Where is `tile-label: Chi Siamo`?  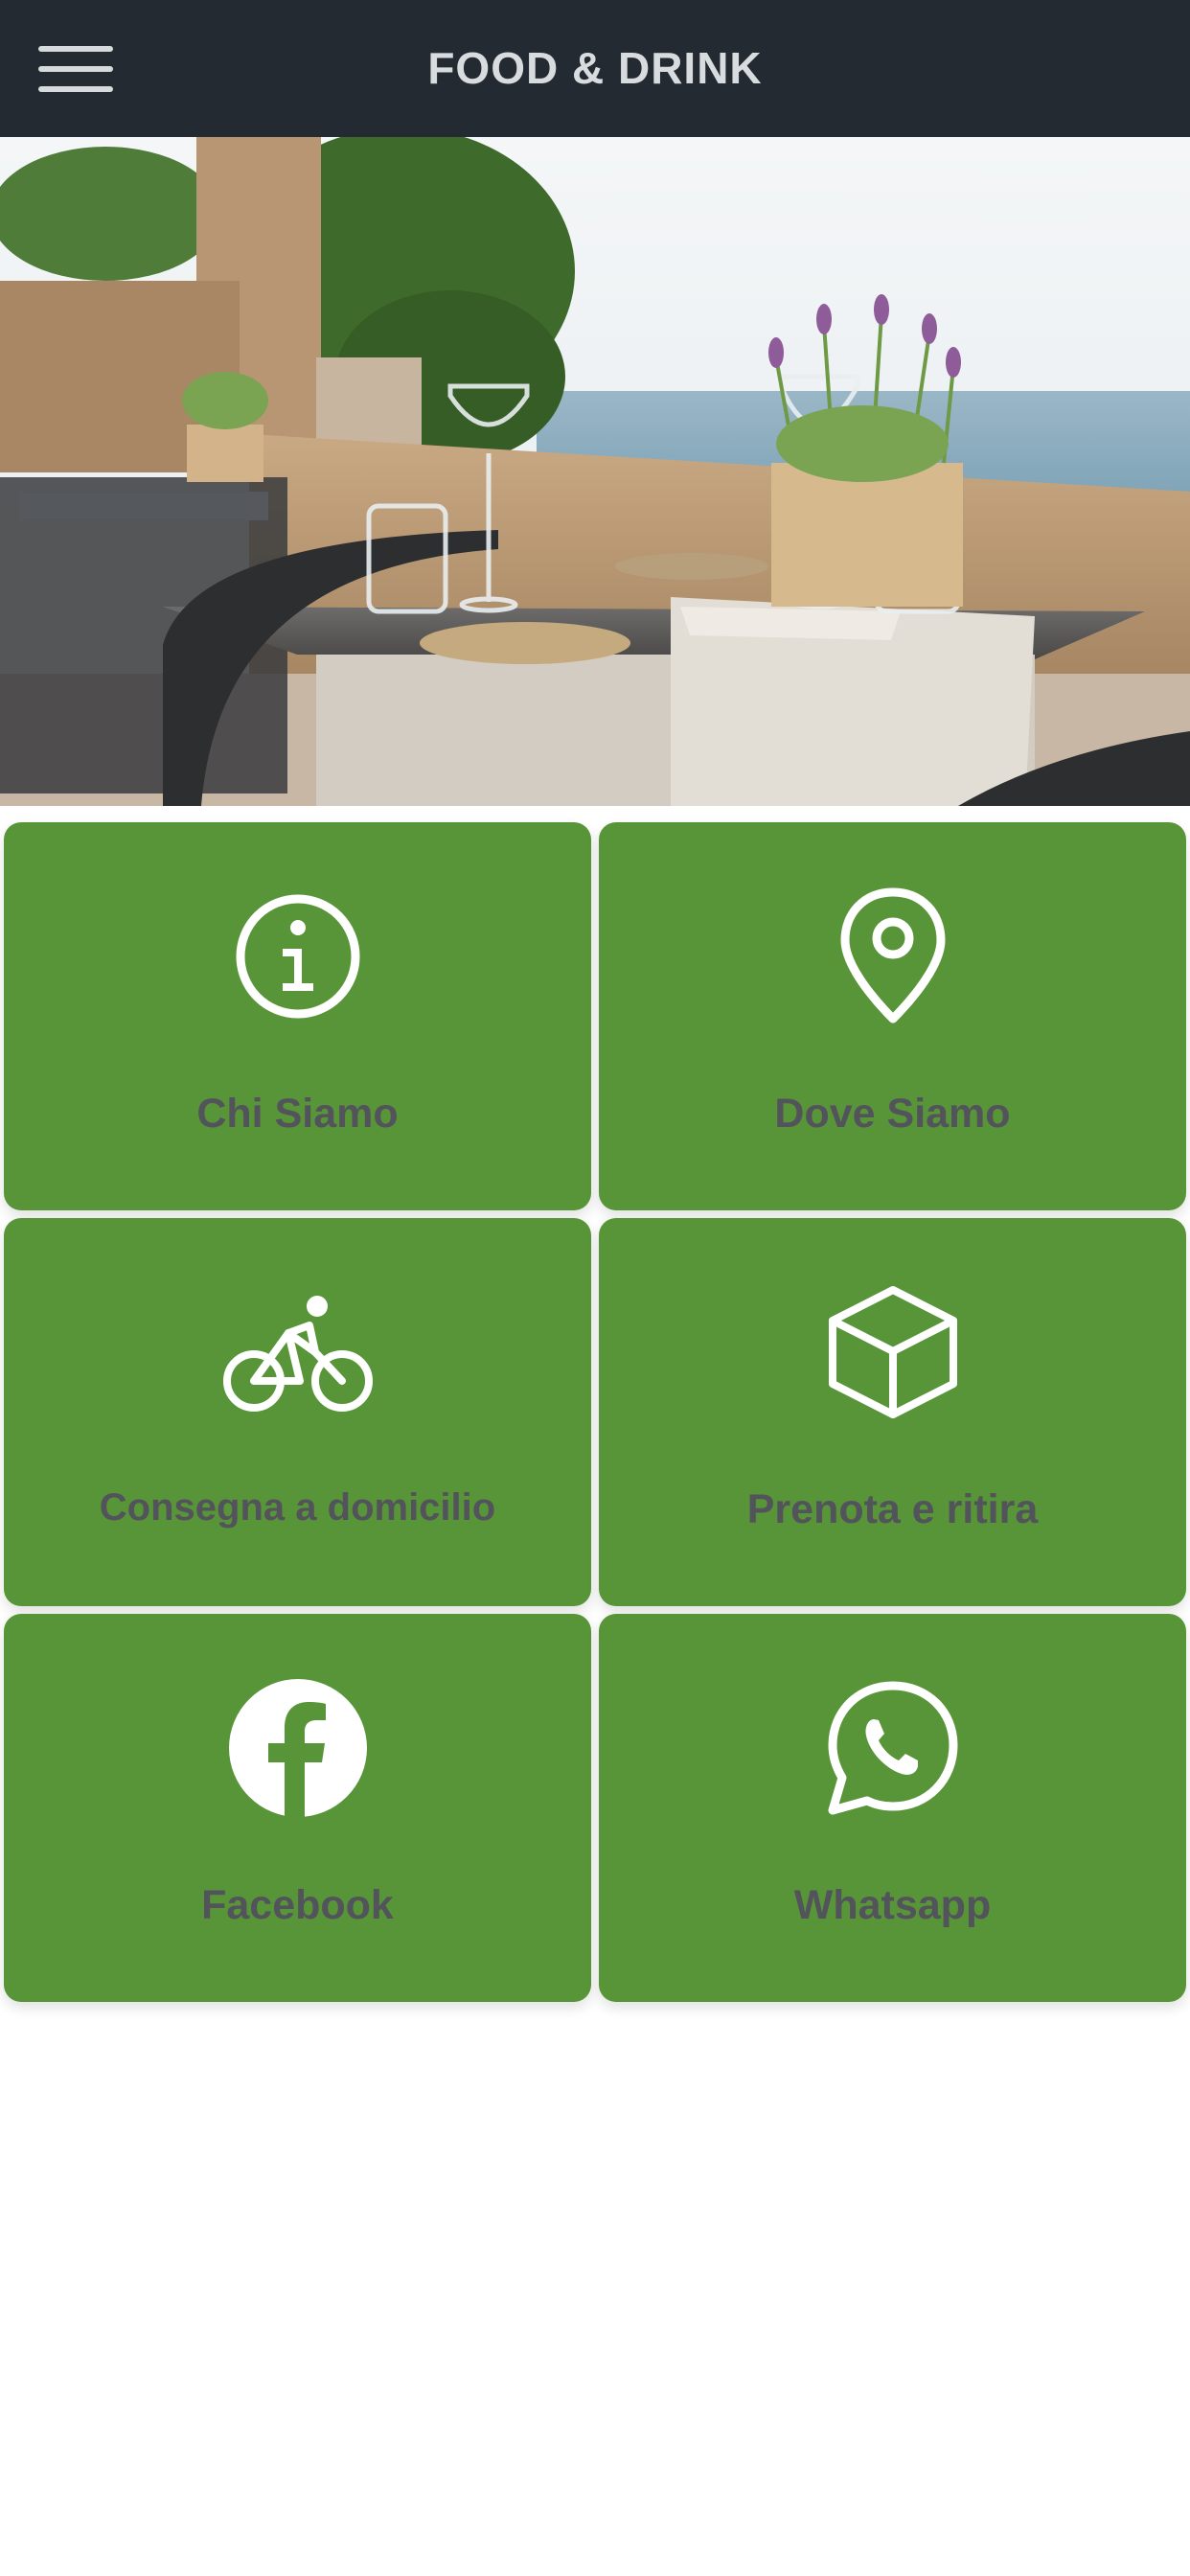 tile-label: Chi Siamo is located at coordinates (297, 1114).